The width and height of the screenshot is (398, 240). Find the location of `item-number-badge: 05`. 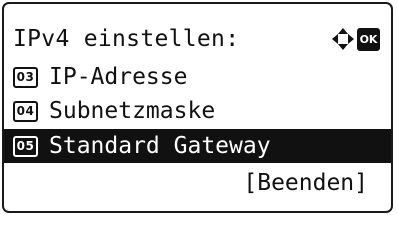

item-number-badge: 05 is located at coordinates (25, 146).